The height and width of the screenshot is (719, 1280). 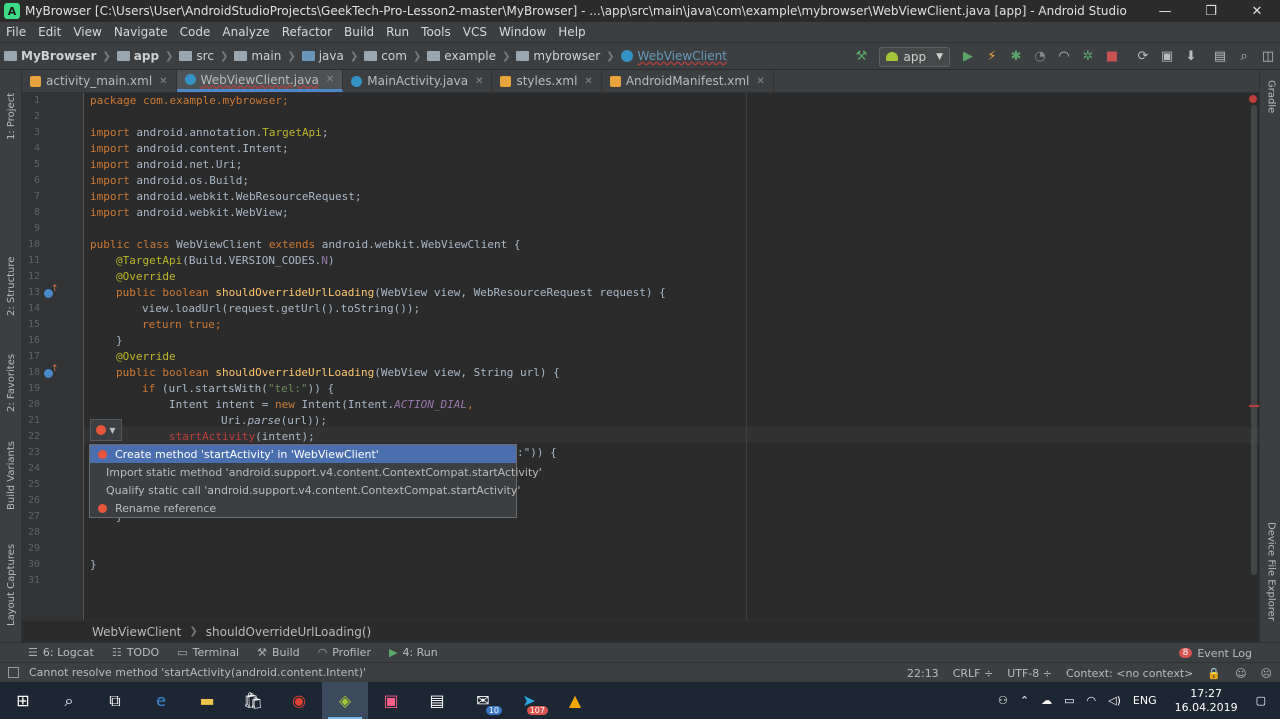 I want to click on nav-crumb-webviewclient: WebViewClient, so click(x=672, y=56).